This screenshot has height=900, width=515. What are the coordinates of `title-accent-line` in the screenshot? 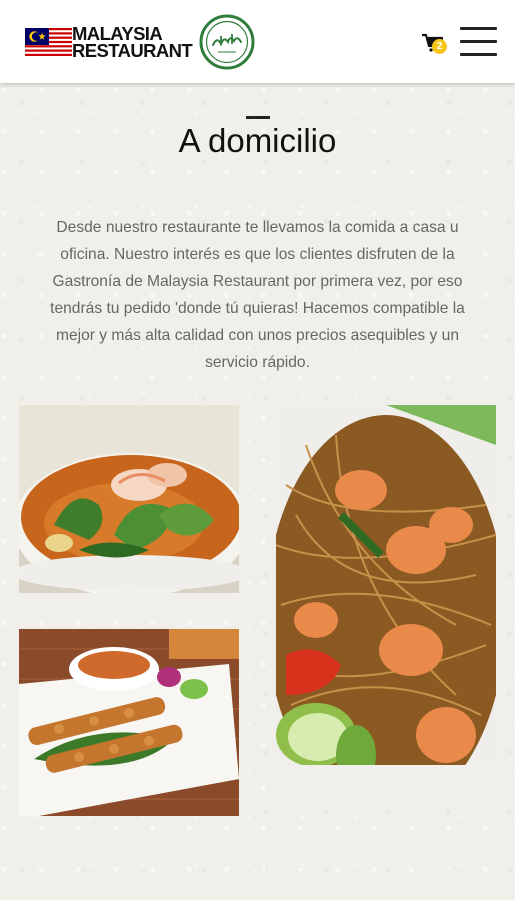 It's located at (258, 117).